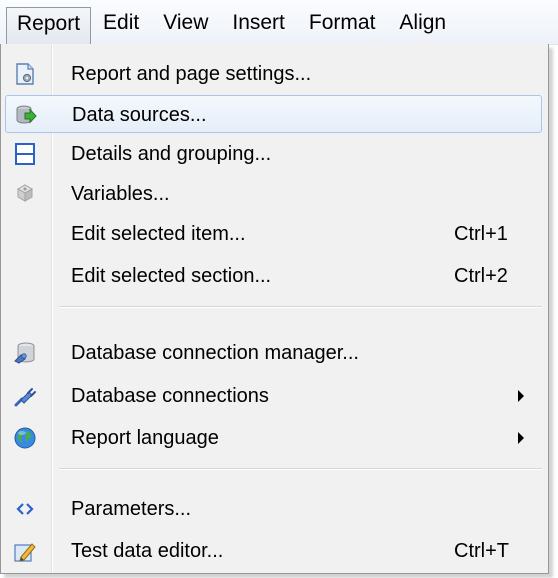 The width and height of the screenshot is (558, 578). Describe the element at coordinates (26, 115) in the screenshot. I see `data-sources-icon` at that location.